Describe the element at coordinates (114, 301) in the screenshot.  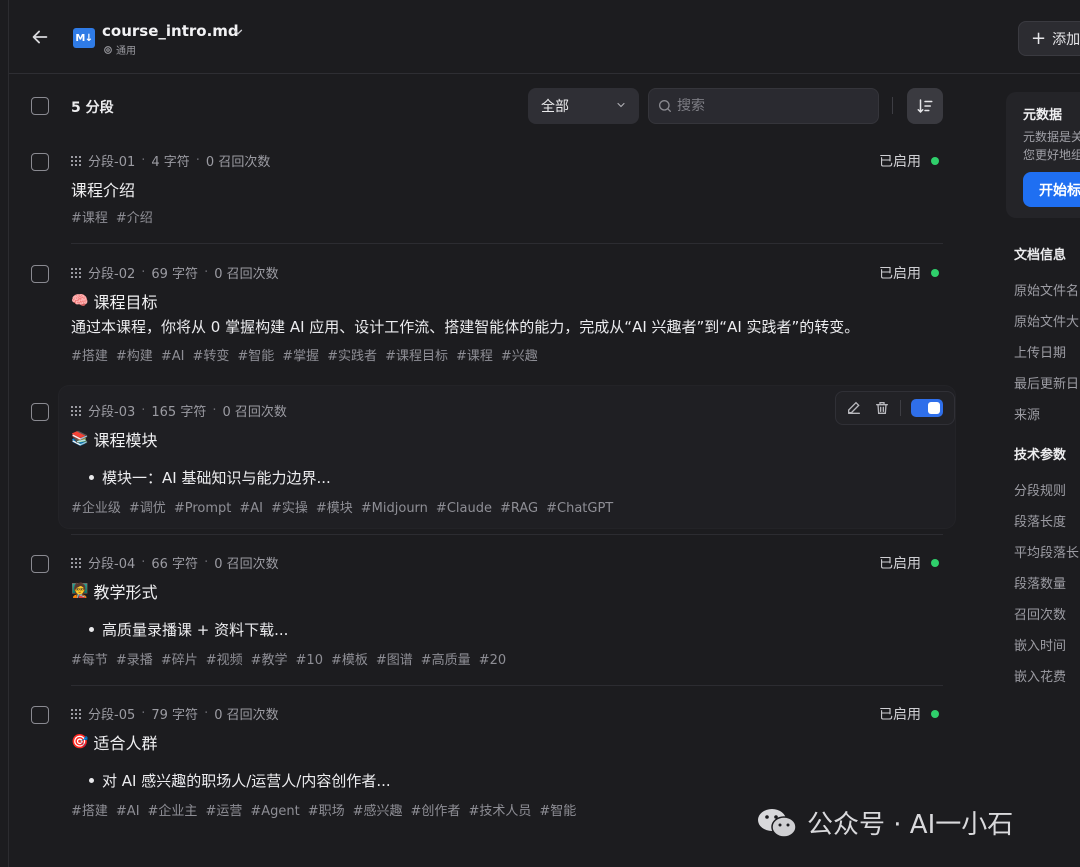
I see `segment-title: 🧠 课程目标` at that location.